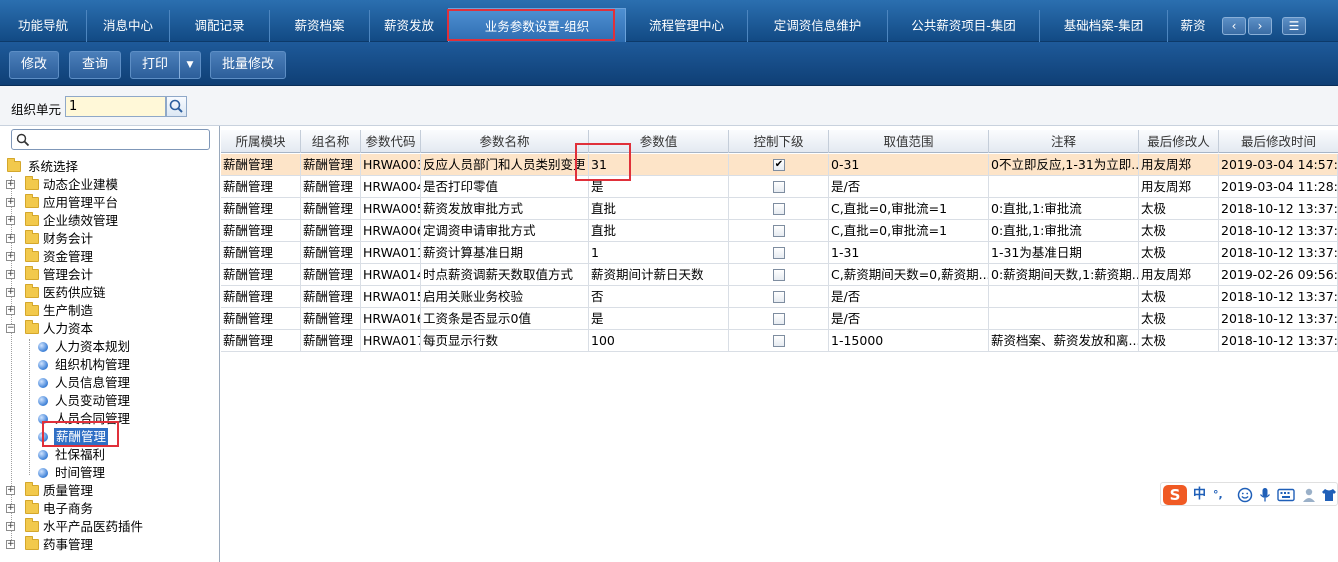 Image resolution: width=1338 pixels, height=562 pixels. I want to click on cell-name: 是否打印零值, so click(505, 187).